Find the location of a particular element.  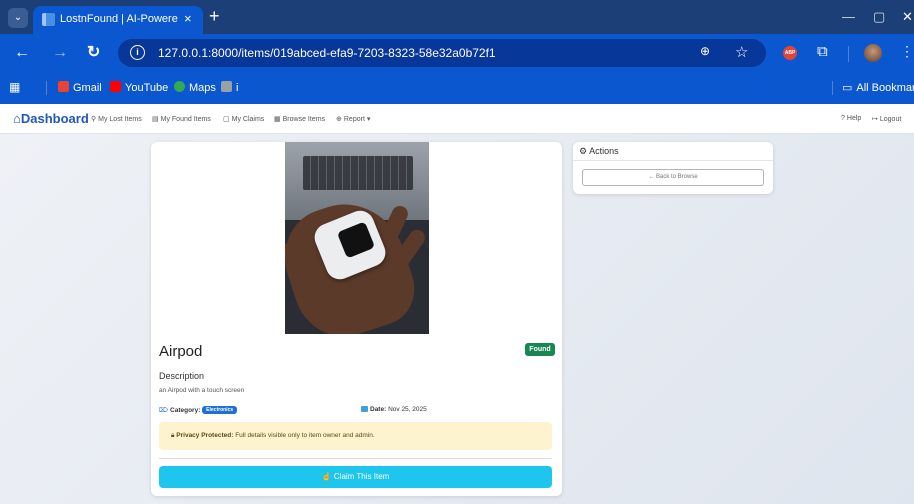

search-icon: ⚲ is located at coordinates (94, 119).